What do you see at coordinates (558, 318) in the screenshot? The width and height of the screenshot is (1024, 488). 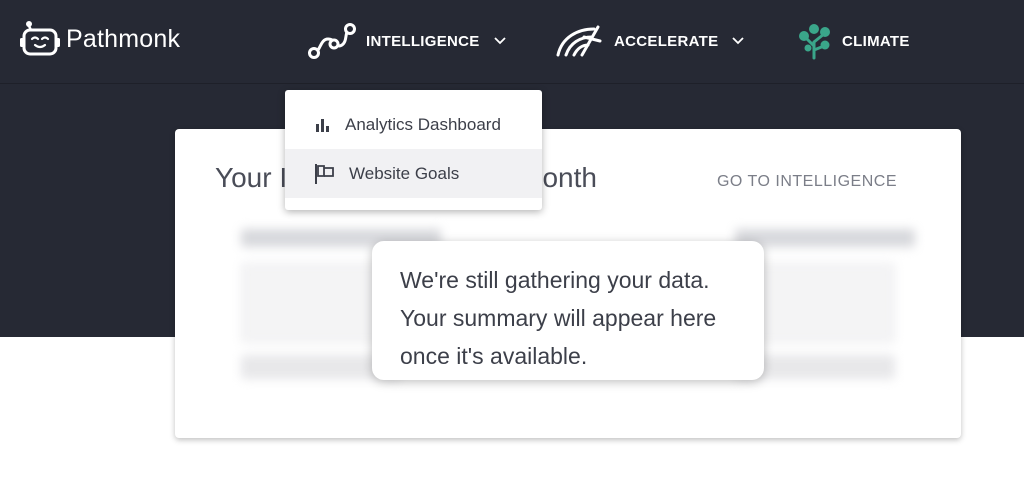 I see `tooltip-line-2: Your summary will appear here` at bounding box center [558, 318].